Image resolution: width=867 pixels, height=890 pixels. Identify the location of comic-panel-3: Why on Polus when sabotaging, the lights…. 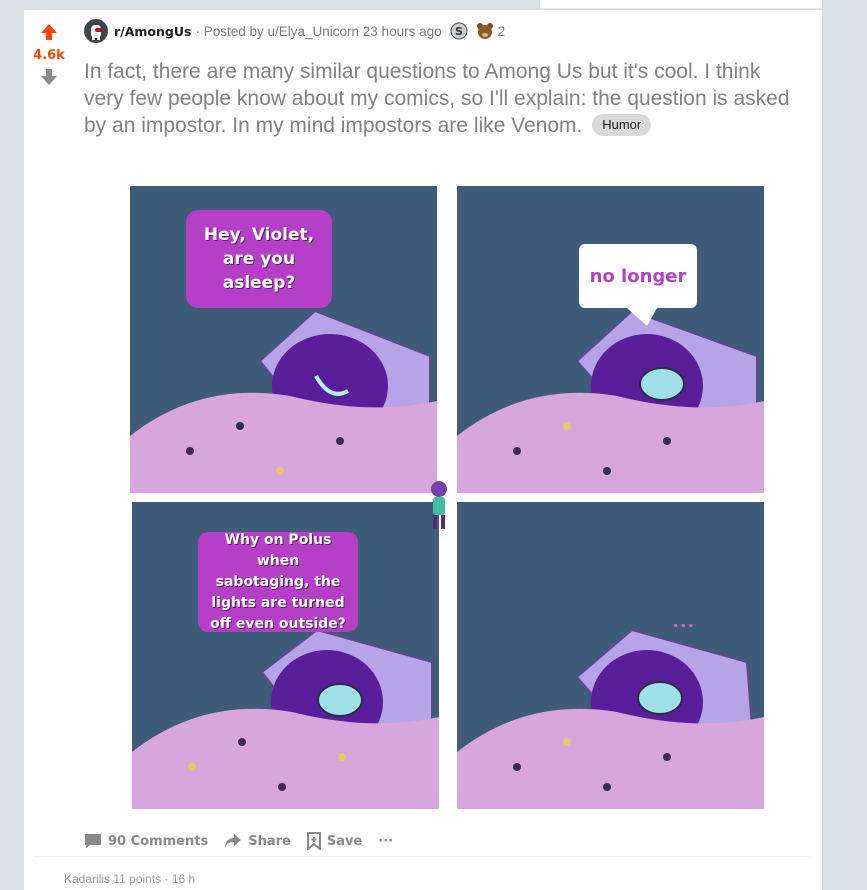
(285, 655).